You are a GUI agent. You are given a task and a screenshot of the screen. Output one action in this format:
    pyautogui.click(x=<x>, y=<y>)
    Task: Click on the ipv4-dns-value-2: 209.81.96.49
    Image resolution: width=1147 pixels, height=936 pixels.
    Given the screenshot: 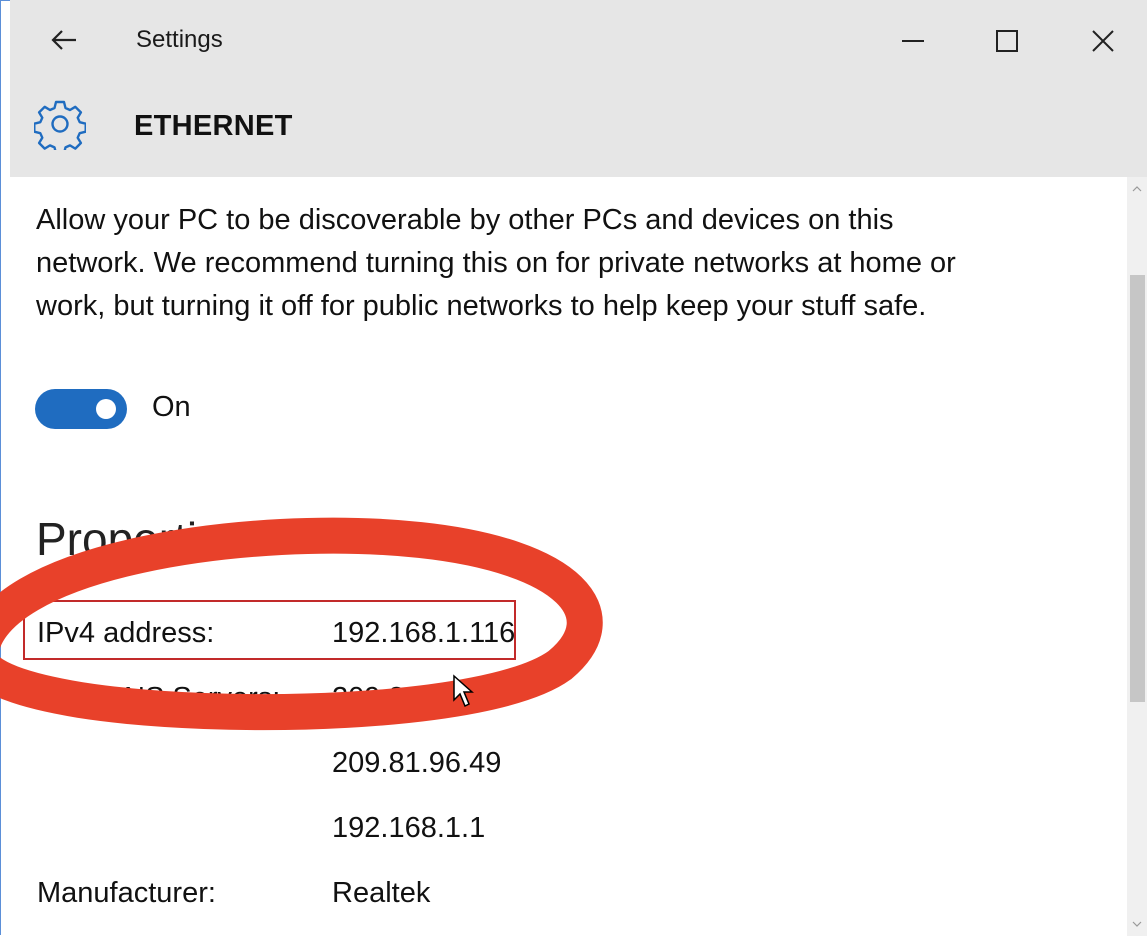 What is the action you would take?
    pyautogui.click(x=417, y=763)
    